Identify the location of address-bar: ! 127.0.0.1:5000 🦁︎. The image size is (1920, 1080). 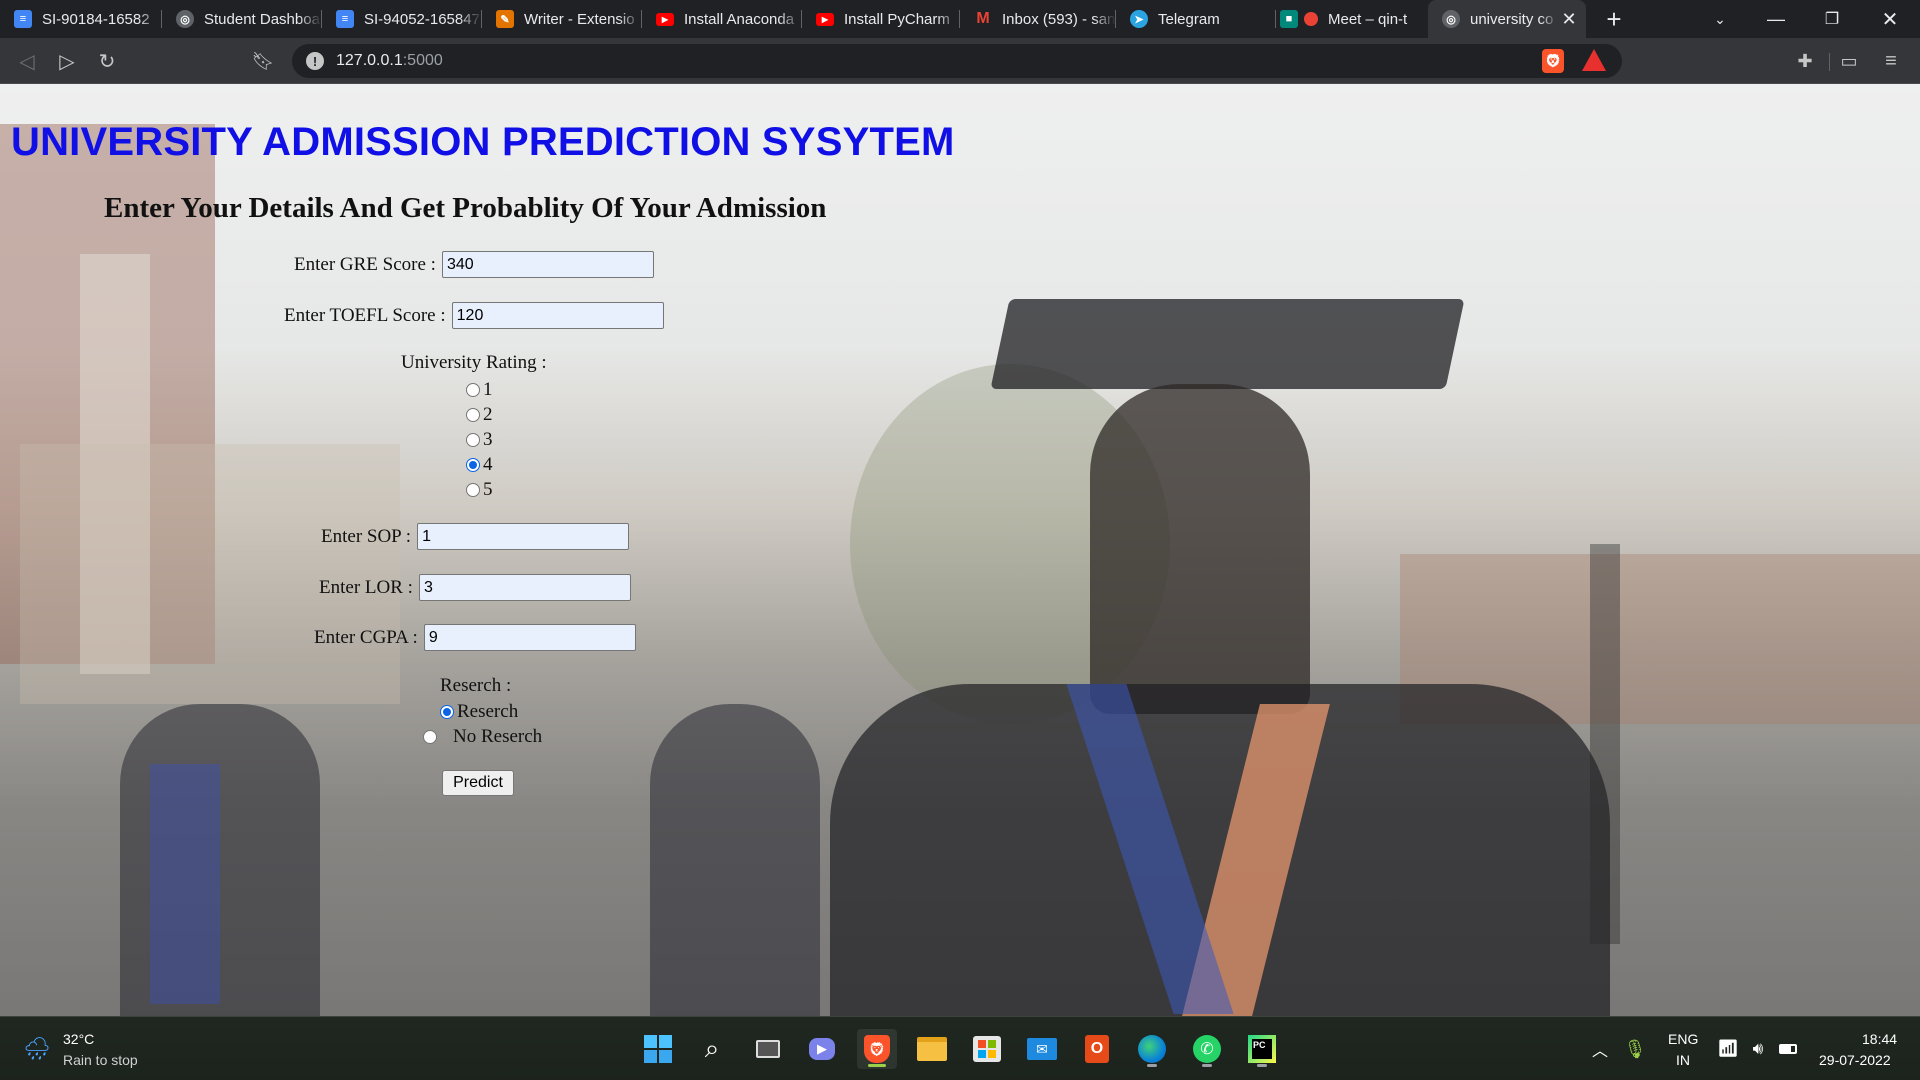
(1061, 61).